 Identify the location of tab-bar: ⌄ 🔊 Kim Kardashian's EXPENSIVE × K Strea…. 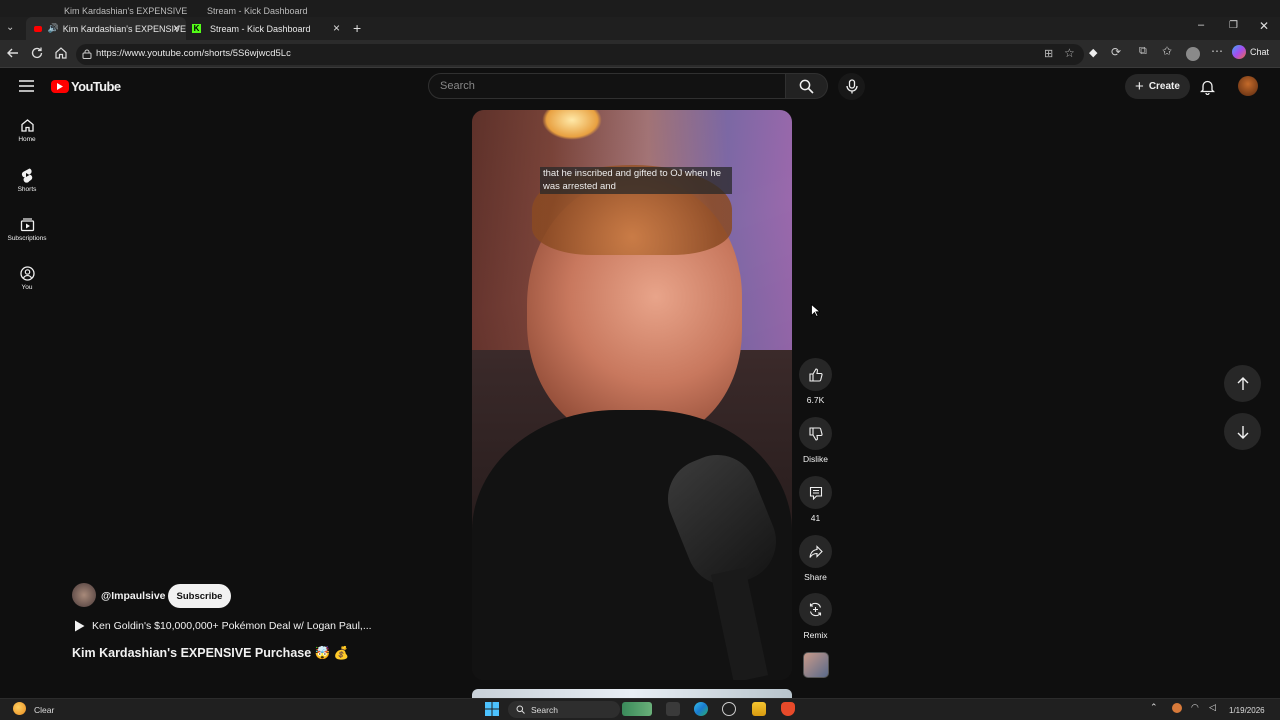
(640, 28).